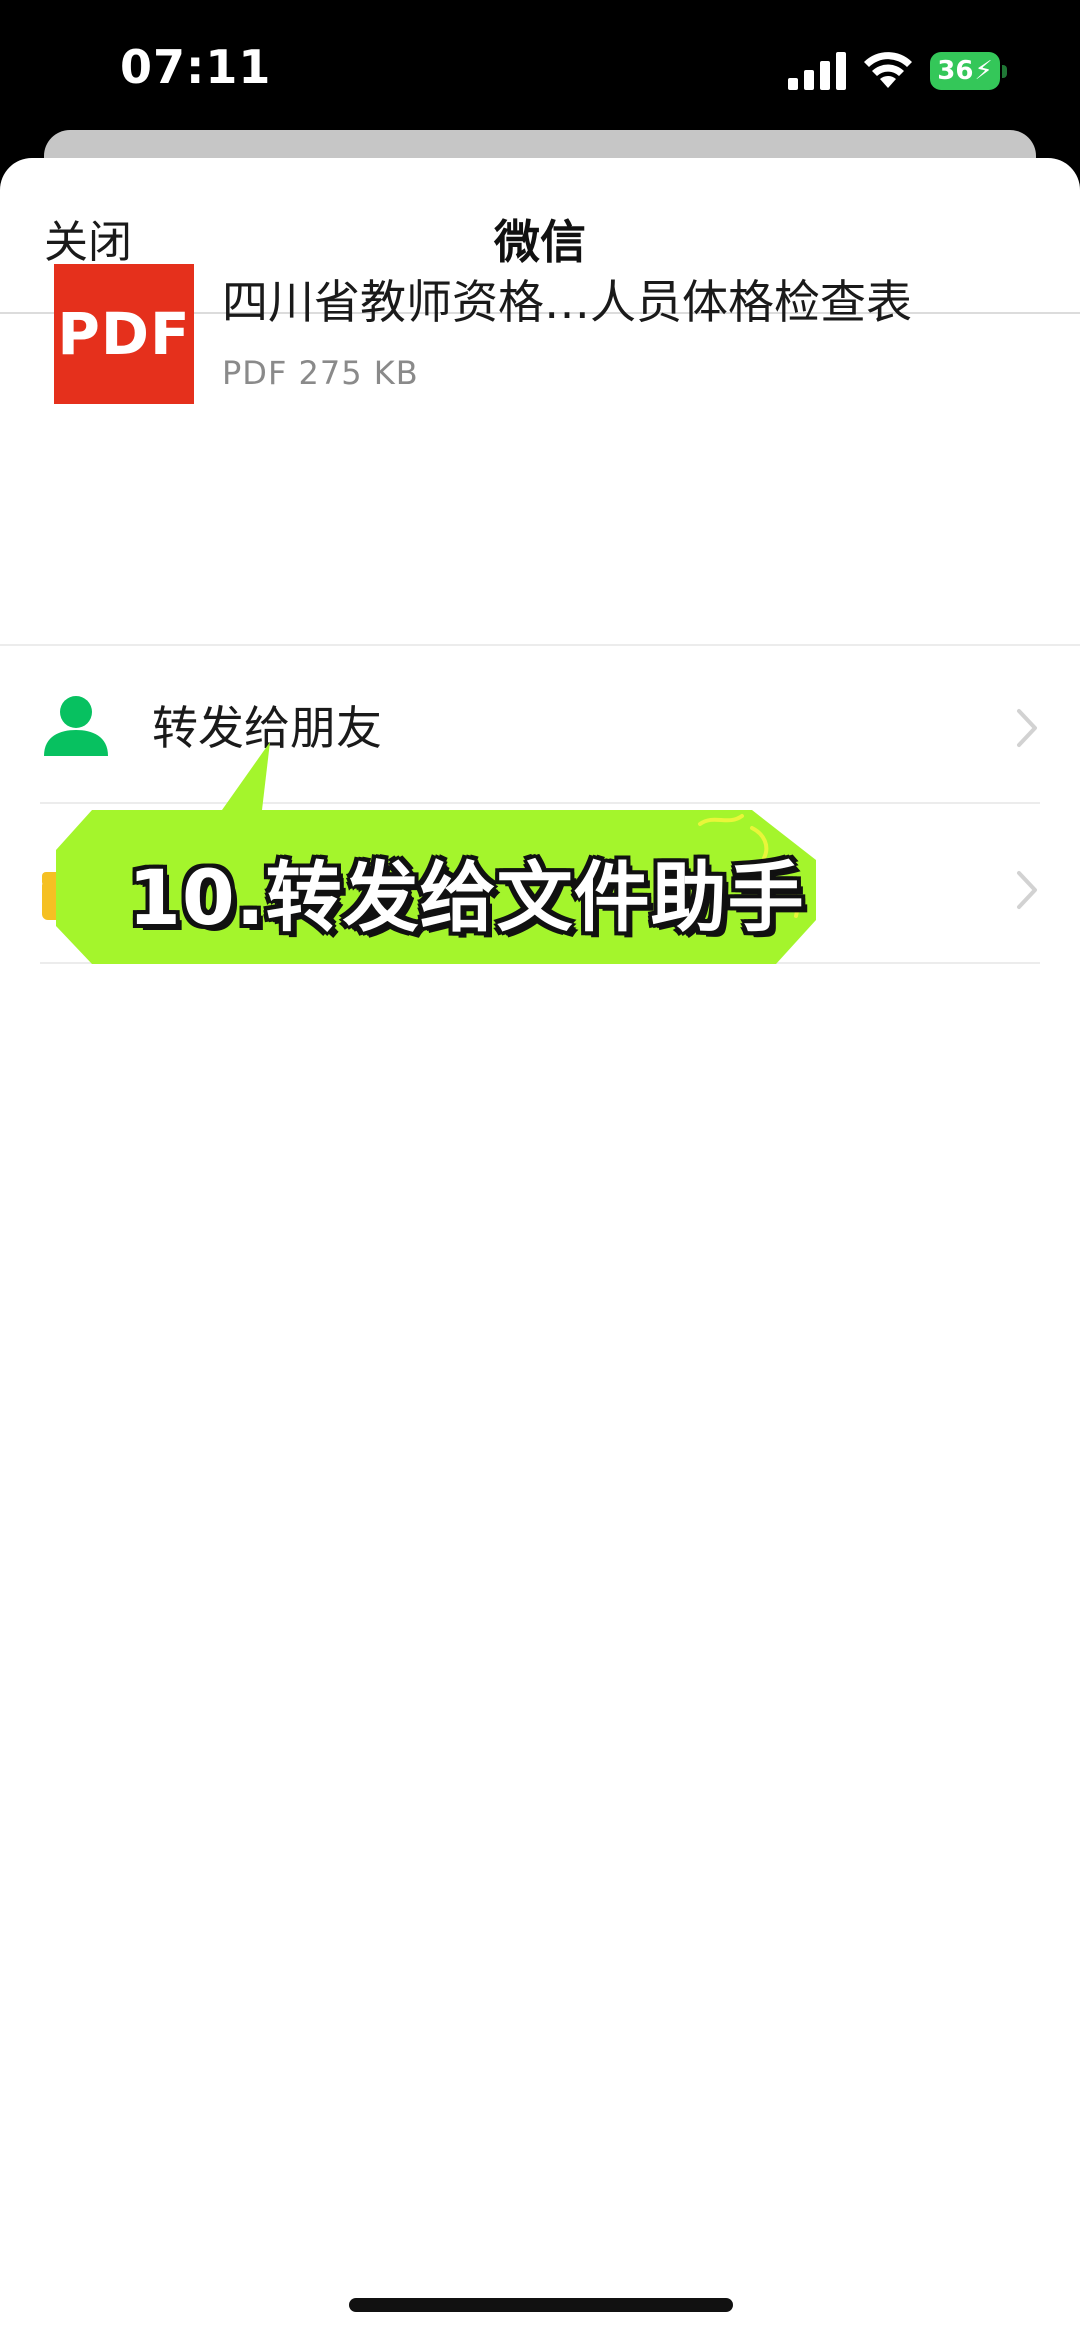  I want to click on bolt-icon: ⚡, so click(983, 71).